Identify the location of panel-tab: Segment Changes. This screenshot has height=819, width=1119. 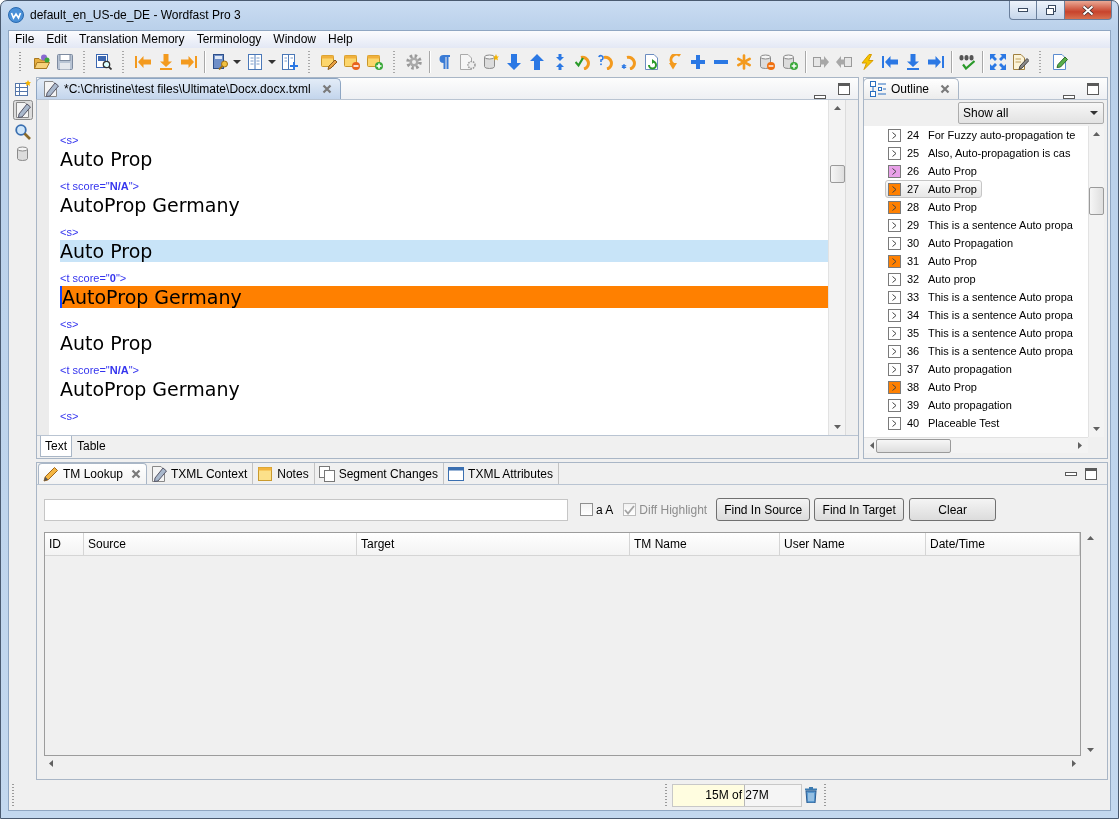
(379, 473).